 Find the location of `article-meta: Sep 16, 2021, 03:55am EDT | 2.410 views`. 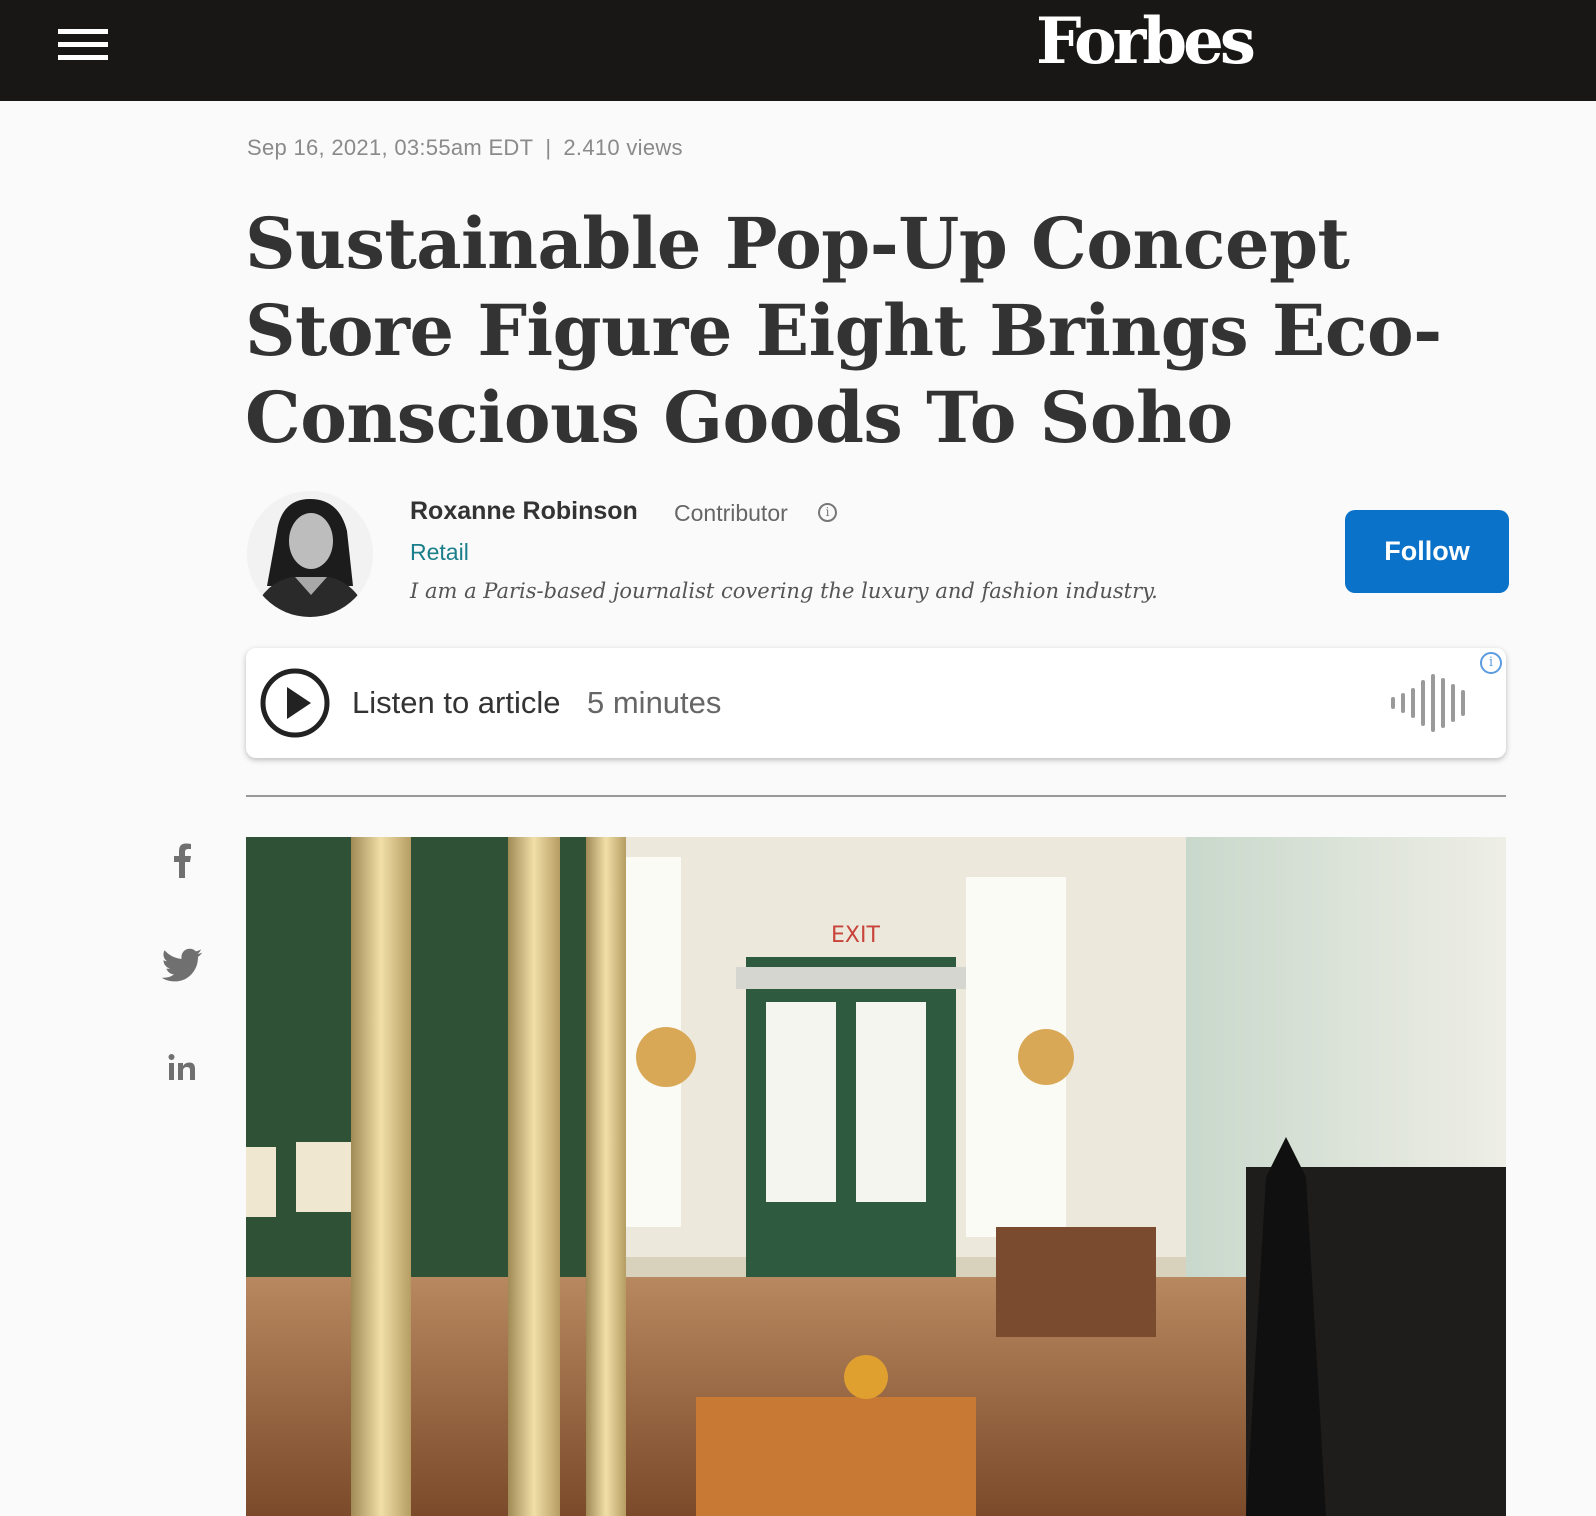

article-meta: Sep 16, 2021, 03:55am EDT | 2.410 views is located at coordinates (465, 148).